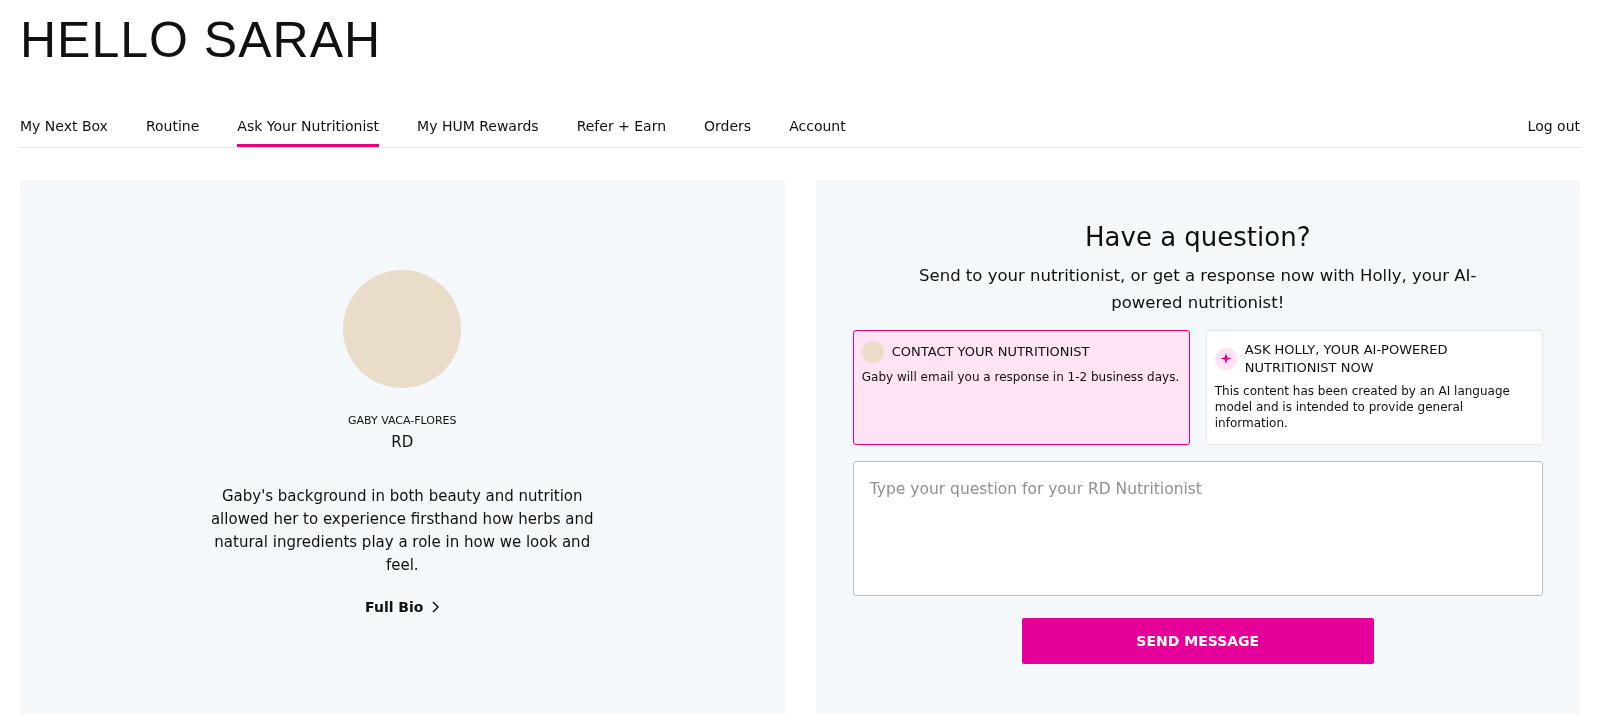 This screenshot has width=1600, height=723. Describe the element at coordinates (1553, 125) in the screenshot. I see `logout-link: Log out` at that location.